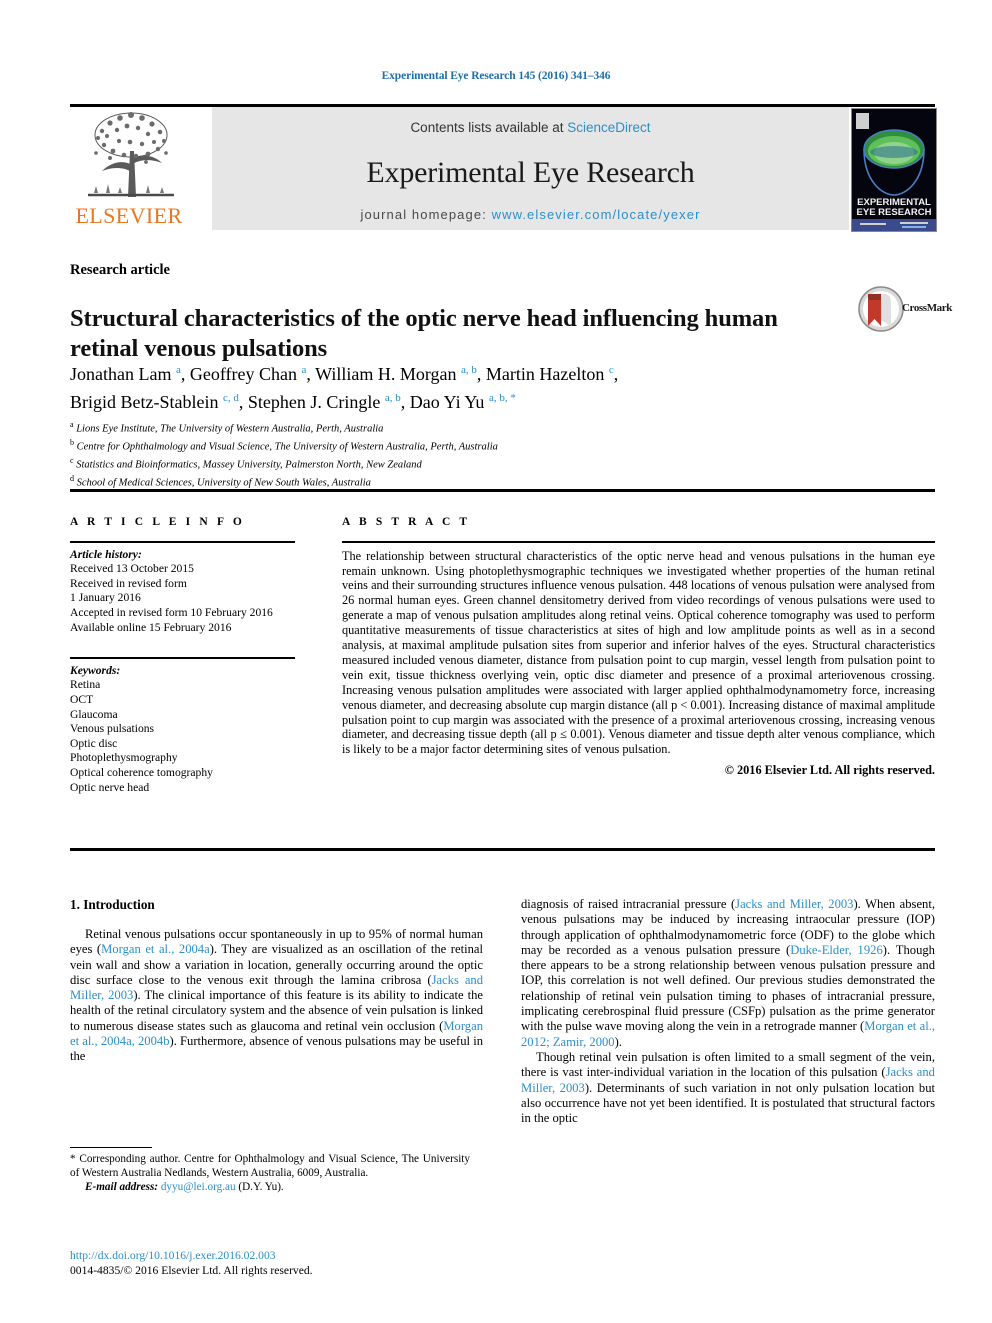  I want to click on affiliation-marker: c, so click(72, 460).